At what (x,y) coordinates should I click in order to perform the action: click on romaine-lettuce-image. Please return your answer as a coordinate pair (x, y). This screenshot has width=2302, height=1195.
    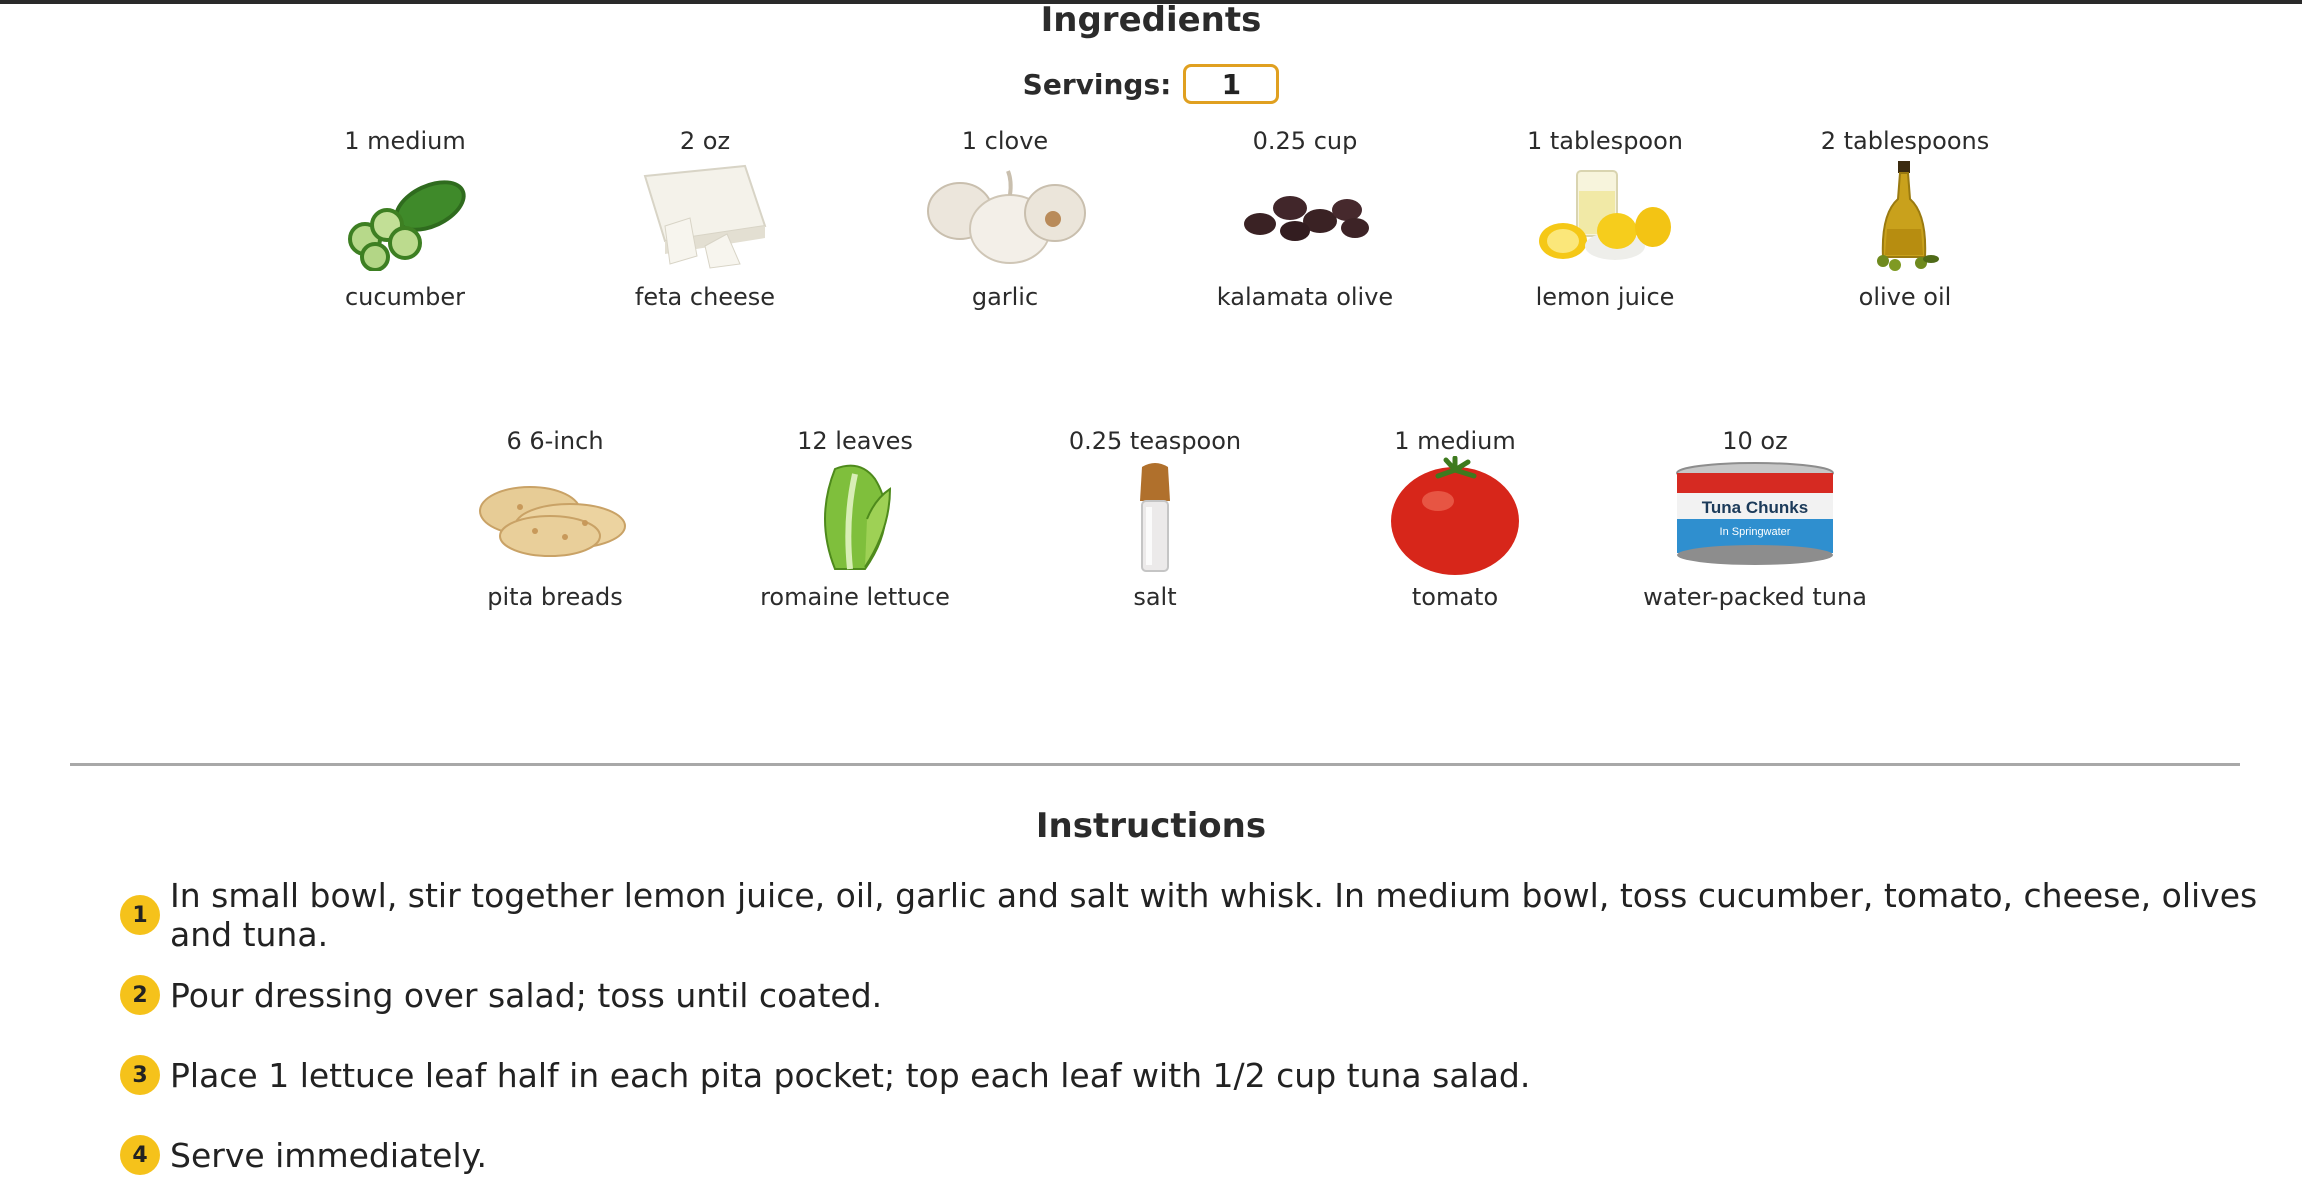
    Looking at the image, I should click on (855, 516).